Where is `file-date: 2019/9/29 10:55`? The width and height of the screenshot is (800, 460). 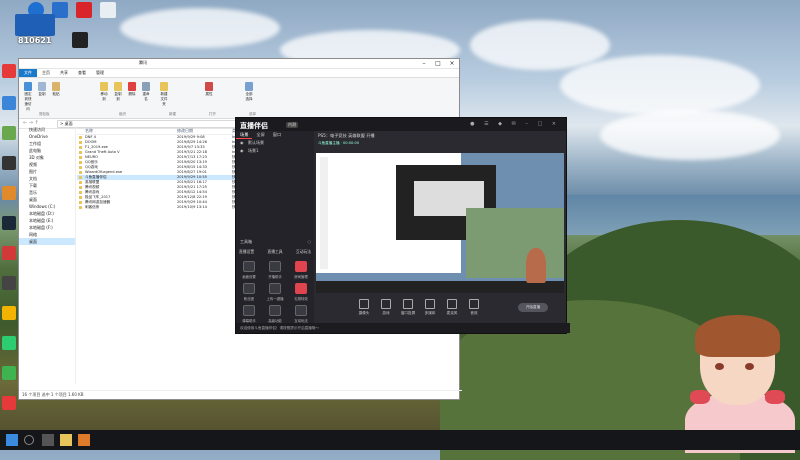 file-date: 2019/9/29 10:55 is located at coordinates (192, 177).